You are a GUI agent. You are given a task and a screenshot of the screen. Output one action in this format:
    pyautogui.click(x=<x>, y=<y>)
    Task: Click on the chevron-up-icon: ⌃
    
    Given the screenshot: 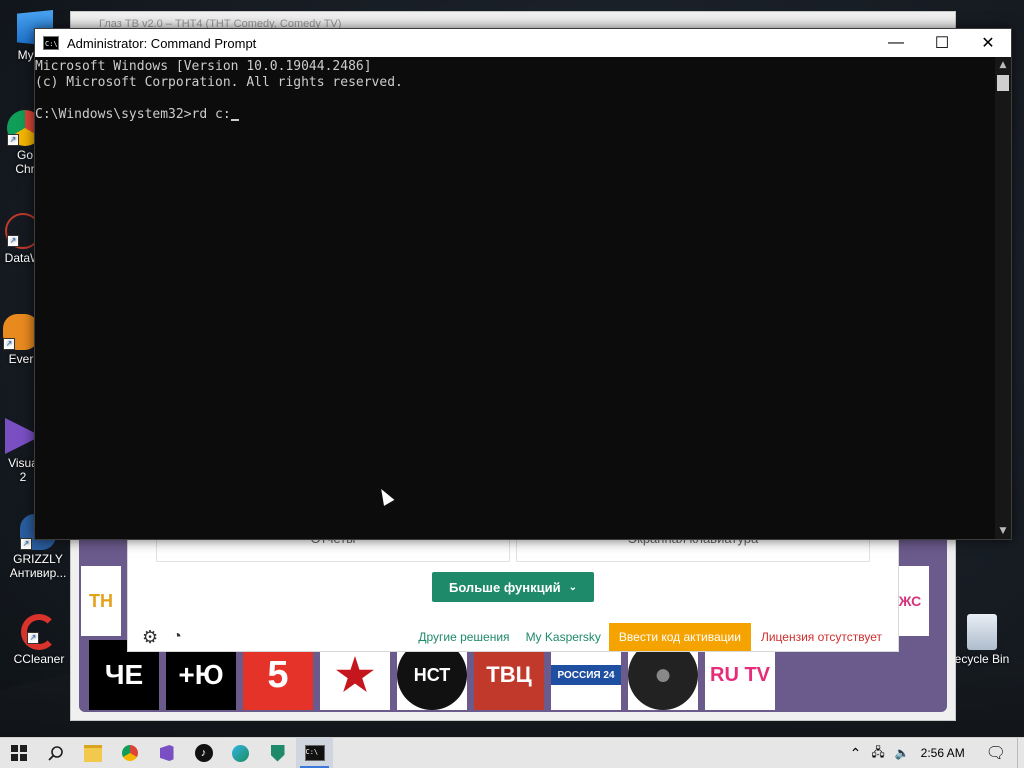 What is the action you would take?
    pyautogui.click(x=856, y=753)
    